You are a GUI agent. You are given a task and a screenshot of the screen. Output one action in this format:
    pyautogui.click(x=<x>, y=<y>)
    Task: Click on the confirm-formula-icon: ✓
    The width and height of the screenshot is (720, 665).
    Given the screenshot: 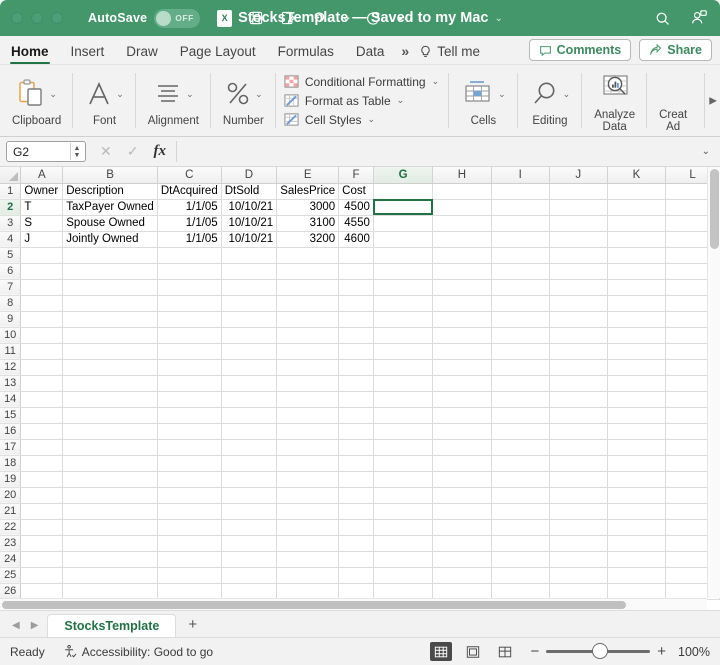 What is the action you would take?
    pyautogui.click(x=133, y=151)
    